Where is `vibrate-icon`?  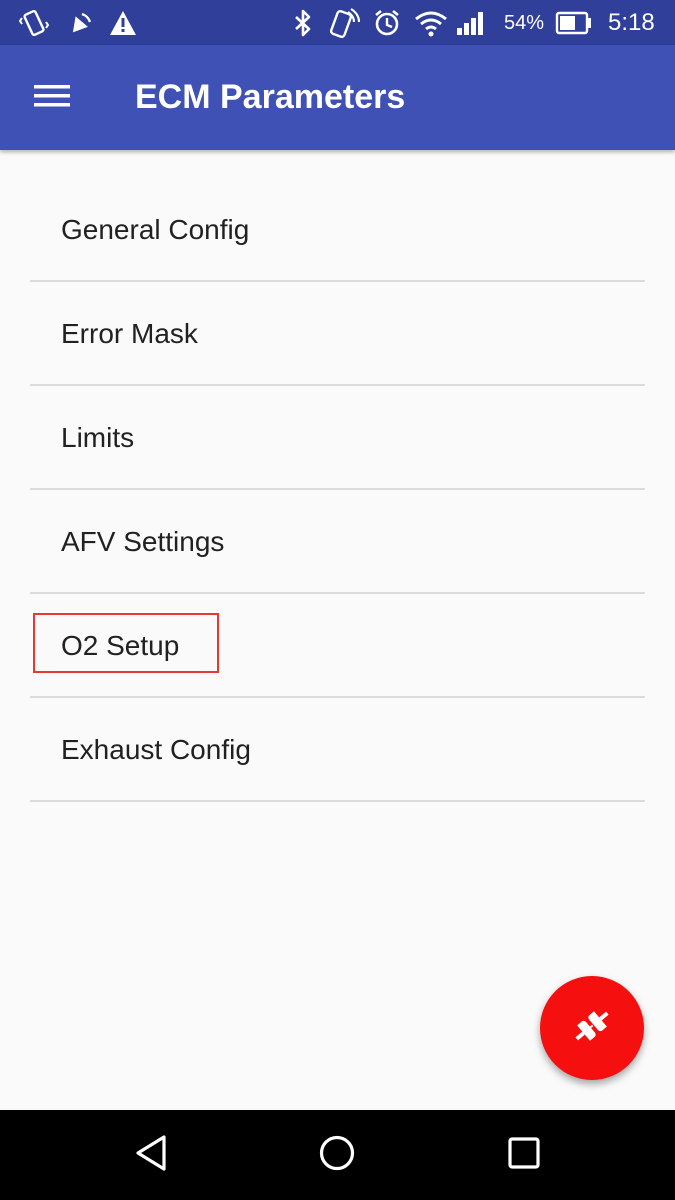 vibrate-icon is located at coordinates (34, 23).